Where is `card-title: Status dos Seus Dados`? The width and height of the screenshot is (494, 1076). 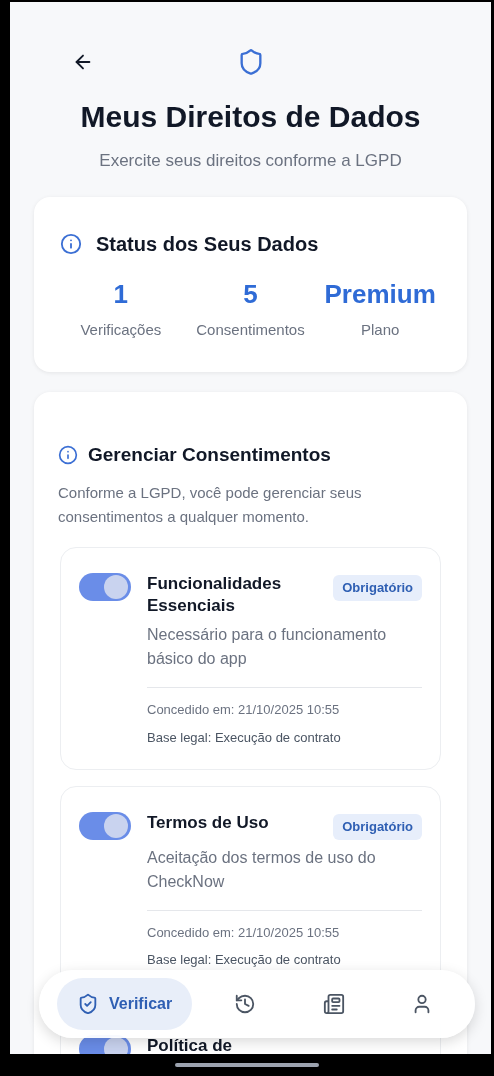
card-title: Status dos Seus Dados is located at coordinates (207, 244).